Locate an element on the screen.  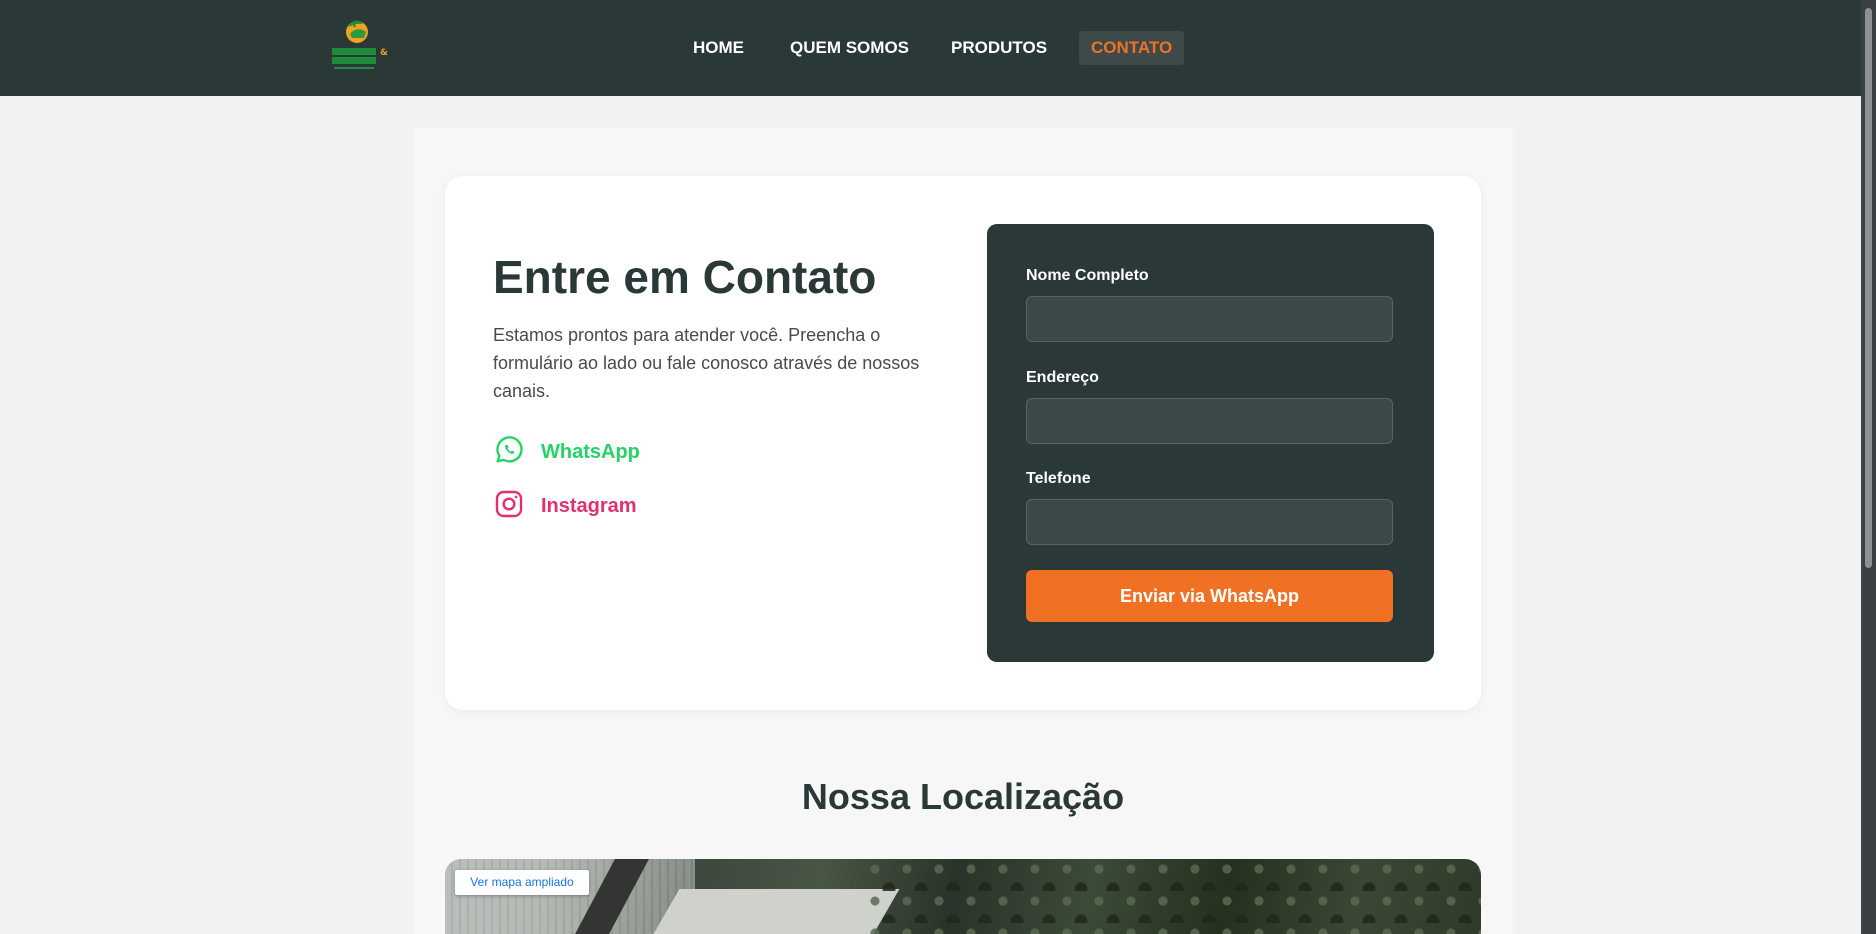
site-header: & HOME QUEM SOMOS PRODUTOS CONTATO is located at coordinates (930, 48).